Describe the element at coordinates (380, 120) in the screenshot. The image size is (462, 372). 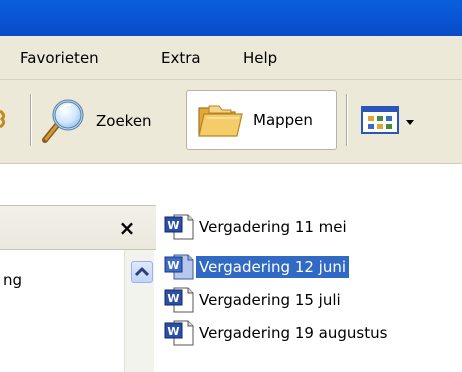
I see `view-thumbnails-icon` at that location.